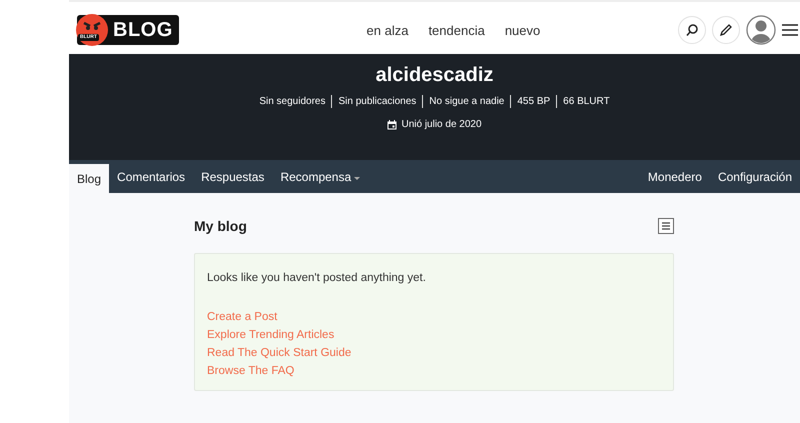 This screenshot has width=800, height=423. I want to click on profile-stat: No sigue a nadie, so click(467, 101).